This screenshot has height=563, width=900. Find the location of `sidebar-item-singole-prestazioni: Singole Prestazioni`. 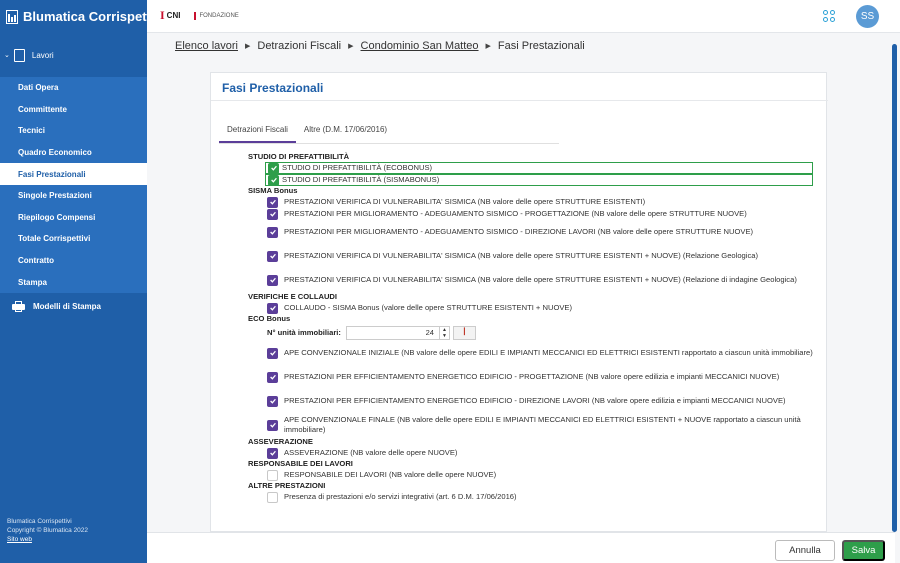

sidebar-item-singole-prestazioni: Singole Prestazioni is located at coordinates (73, 196).